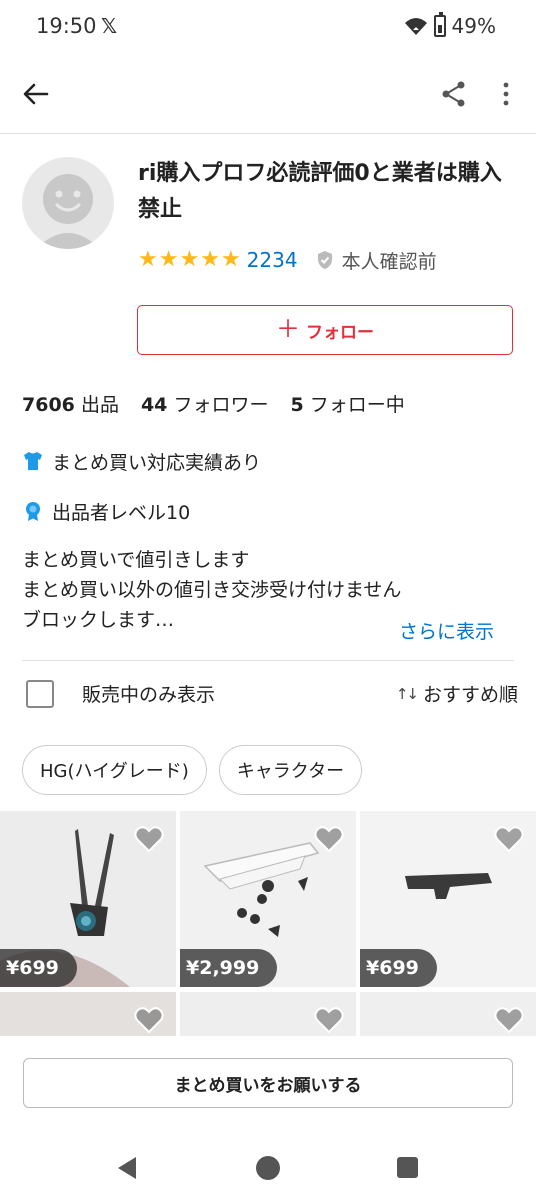 This screenshot has height=1200, width=536. I want to click on listings-label: 出品, so click(99, 405).